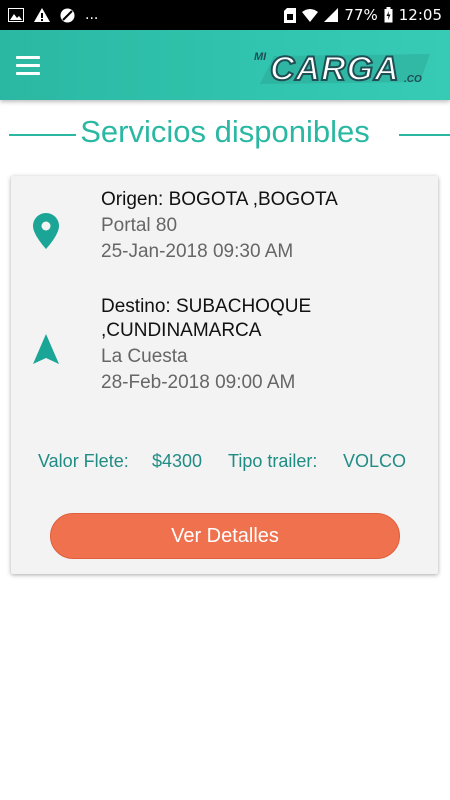  Describe the element at coordinates (424, 135) in the screenshot. I see `title-divider-right` at that location.